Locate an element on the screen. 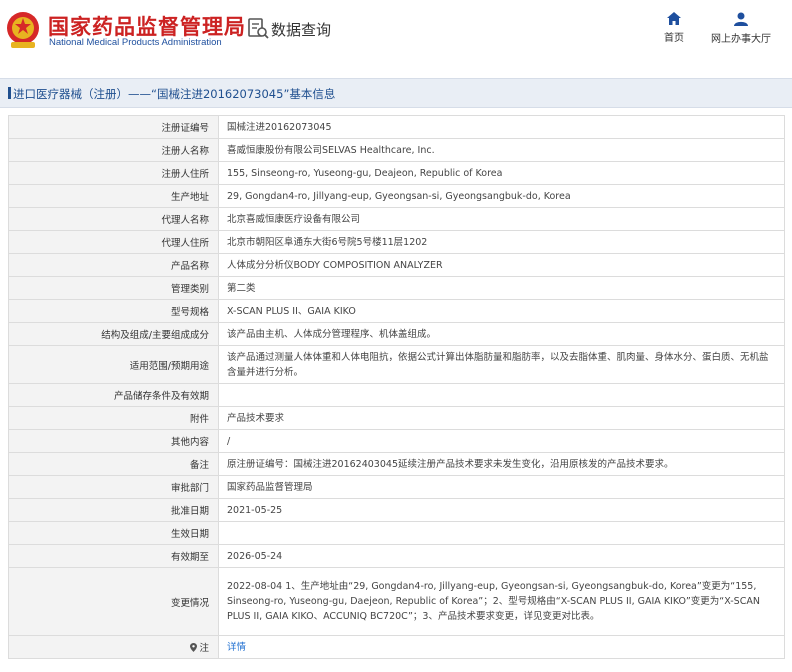  user-icon is located at coordinates (741, 19).